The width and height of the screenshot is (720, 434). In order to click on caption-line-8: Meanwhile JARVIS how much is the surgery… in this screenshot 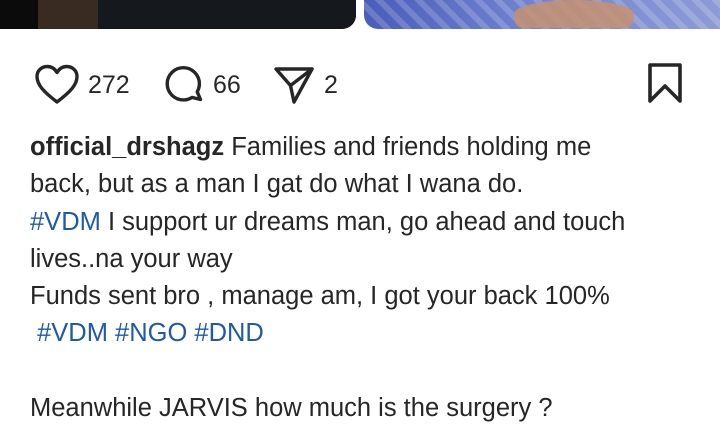, I will do `click(291, 408)`.